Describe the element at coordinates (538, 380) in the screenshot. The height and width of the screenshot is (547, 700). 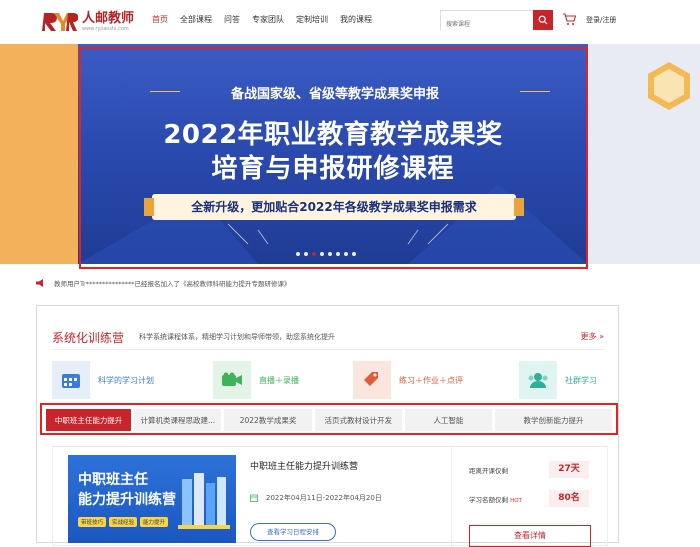
I see `group-icon` at that location.